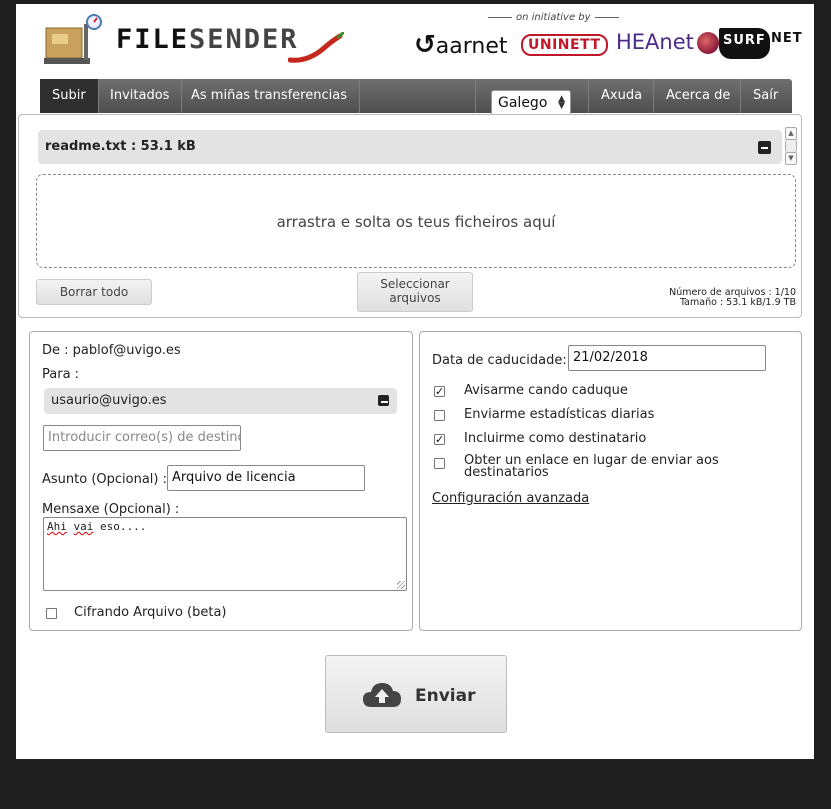 The height and width of the screenshot is (809, 831). I want to click on tab-my-transfers: As miñas transferencias, so click(269, 96).